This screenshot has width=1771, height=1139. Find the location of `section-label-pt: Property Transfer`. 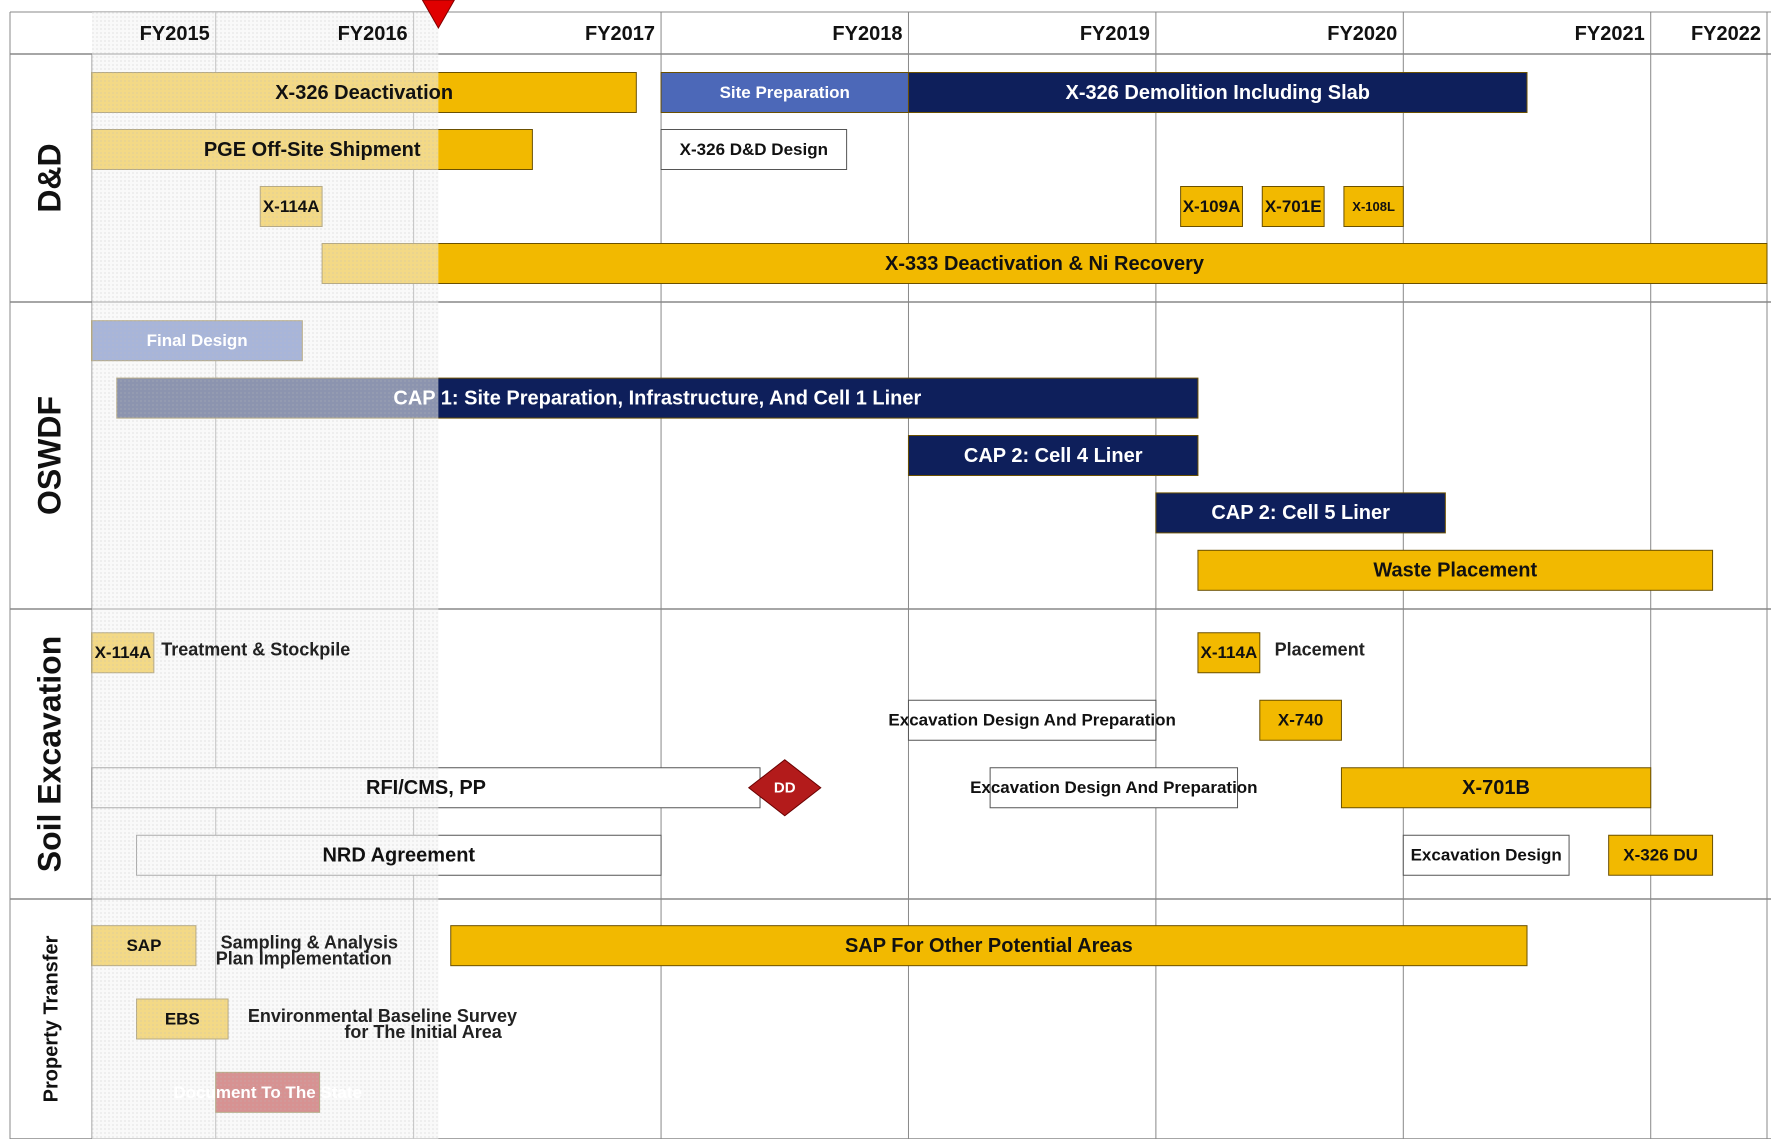

section-label-pt: Property Transfer is located at coordinates (51, 1018).